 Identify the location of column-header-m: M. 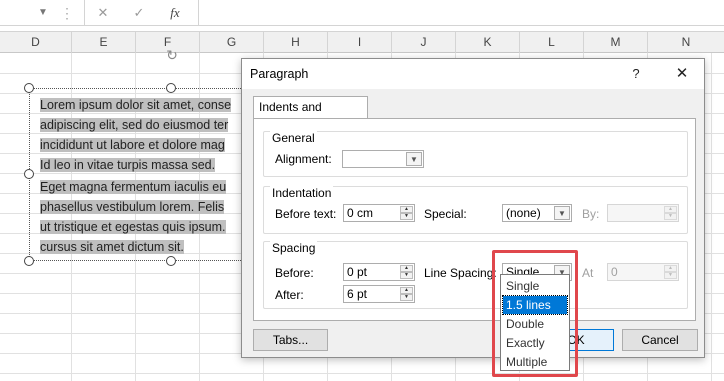
(616, 42).